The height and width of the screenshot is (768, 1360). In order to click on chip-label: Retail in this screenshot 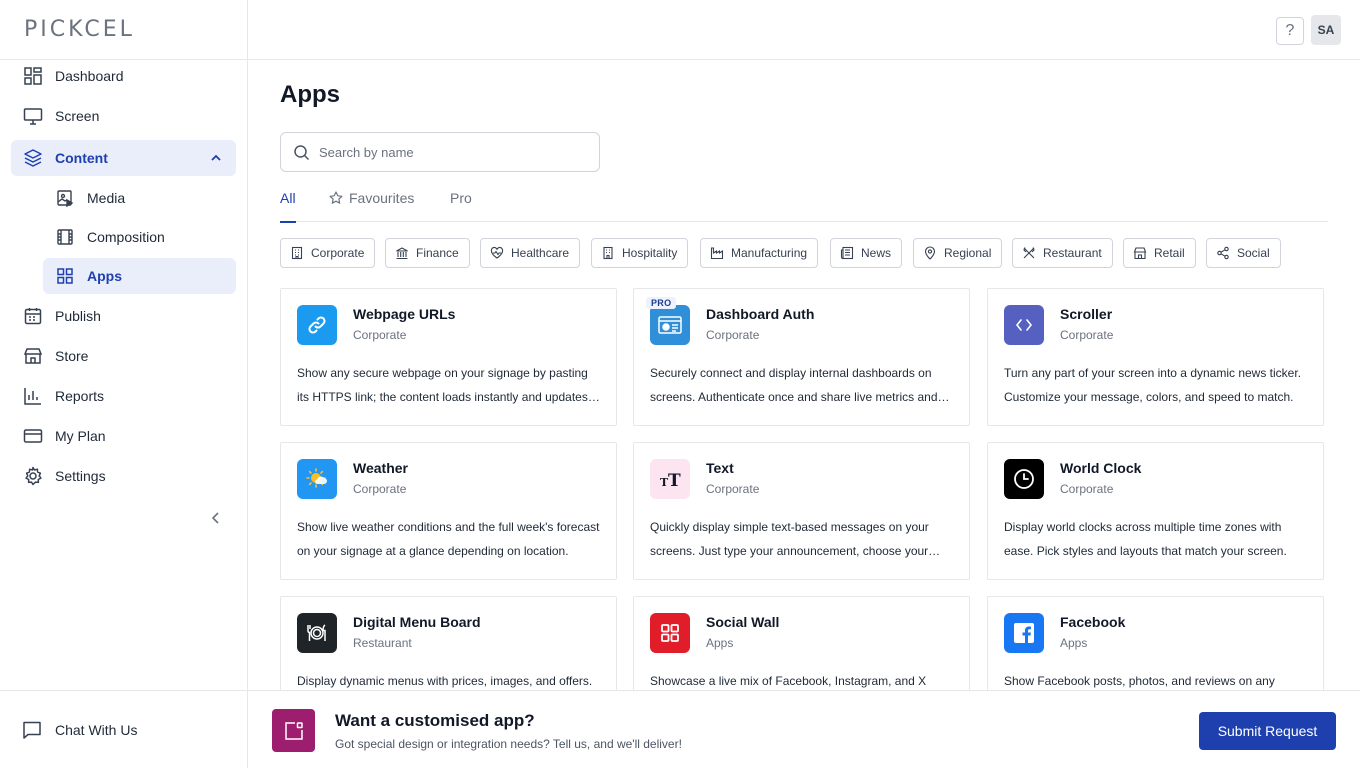, I will do `click(1169, 253)`.